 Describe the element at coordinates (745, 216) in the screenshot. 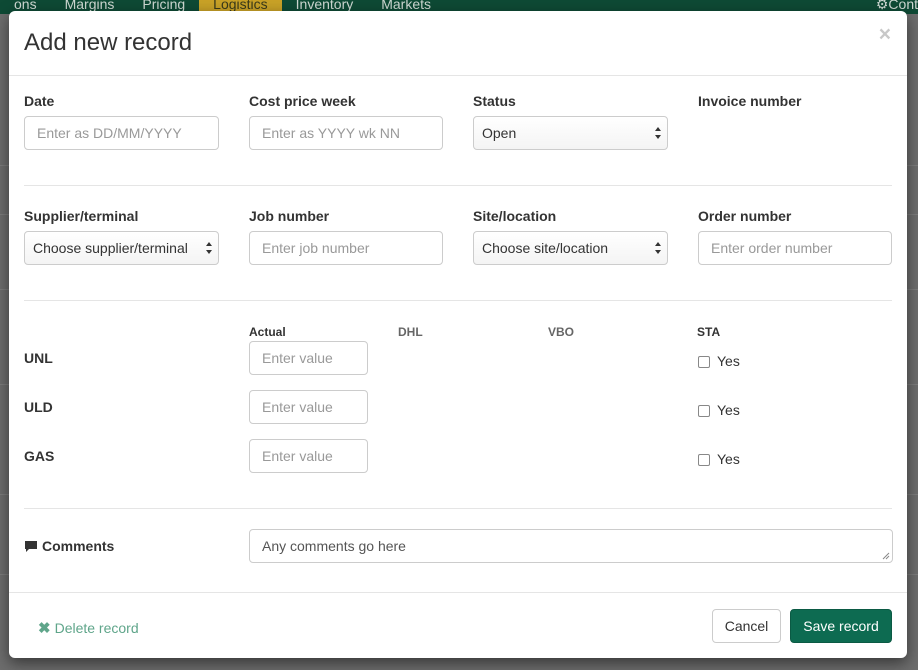

I see `order-number-label: Order number` at that location.